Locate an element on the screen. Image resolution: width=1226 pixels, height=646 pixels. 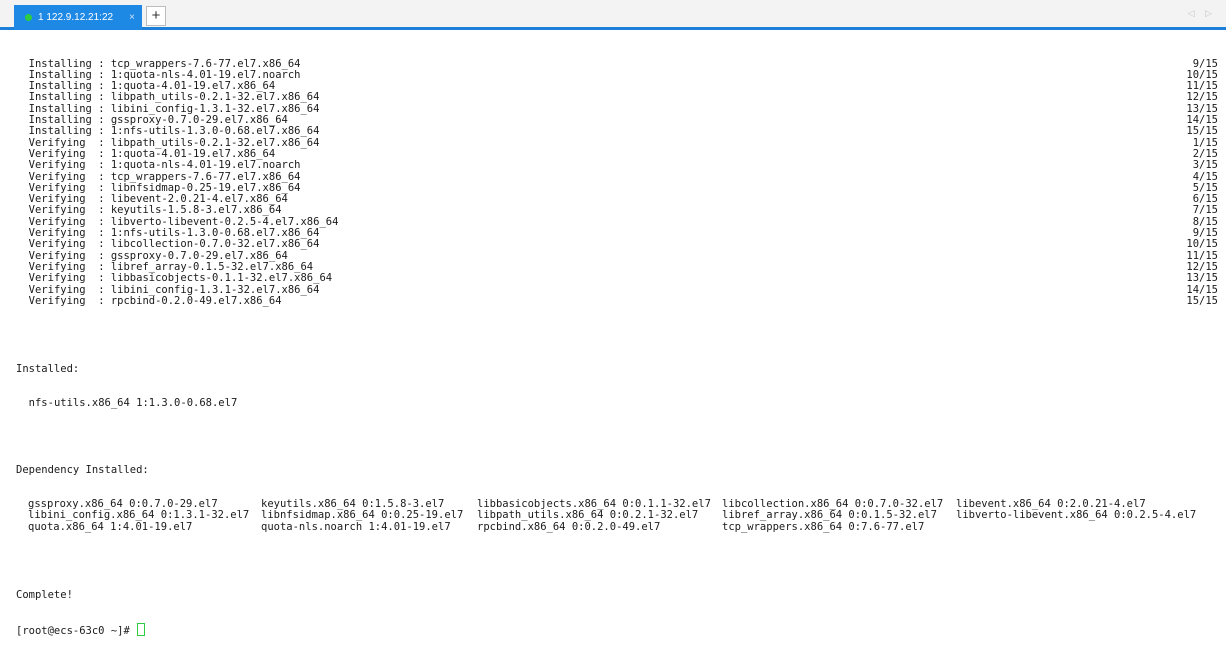
connection-status-dot-icon is located at coordinates (28, 17).